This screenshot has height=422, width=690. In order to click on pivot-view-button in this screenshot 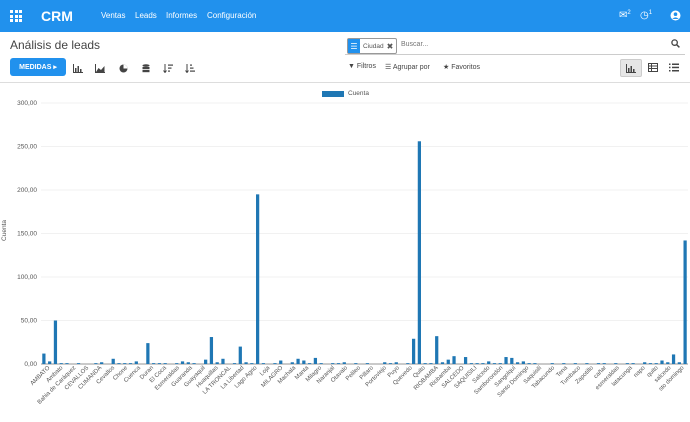, I will do `click(653, 67)`.